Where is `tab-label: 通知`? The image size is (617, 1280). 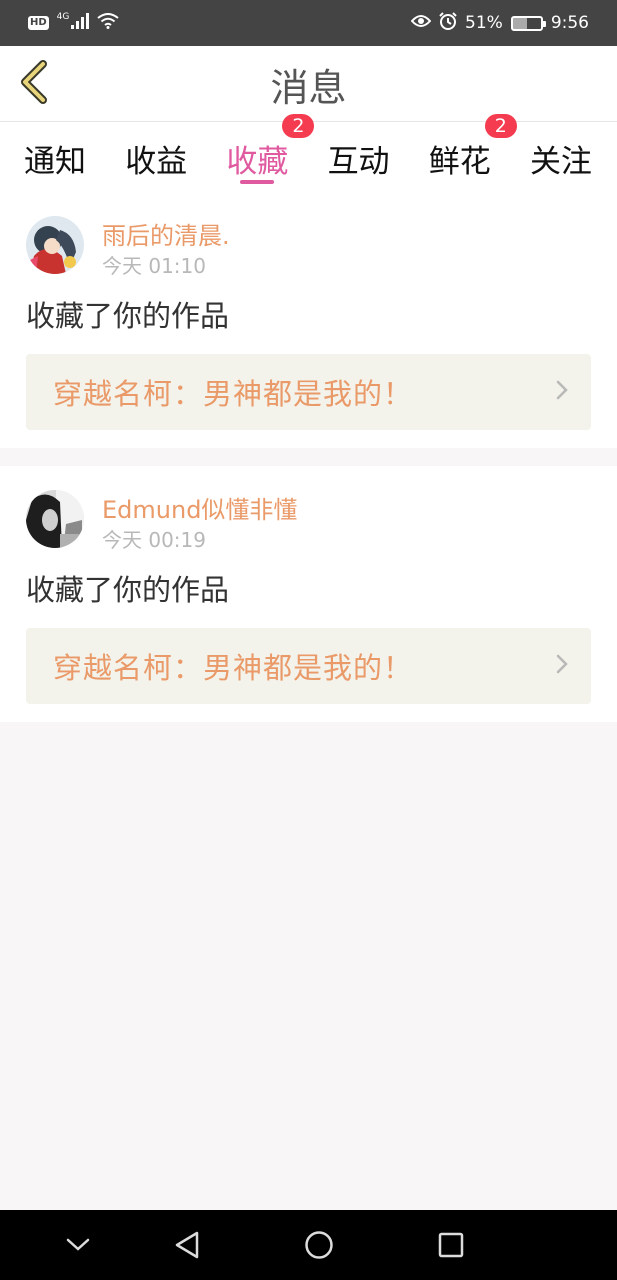 tab-label: 通知 is located at coordinates (55, 162).